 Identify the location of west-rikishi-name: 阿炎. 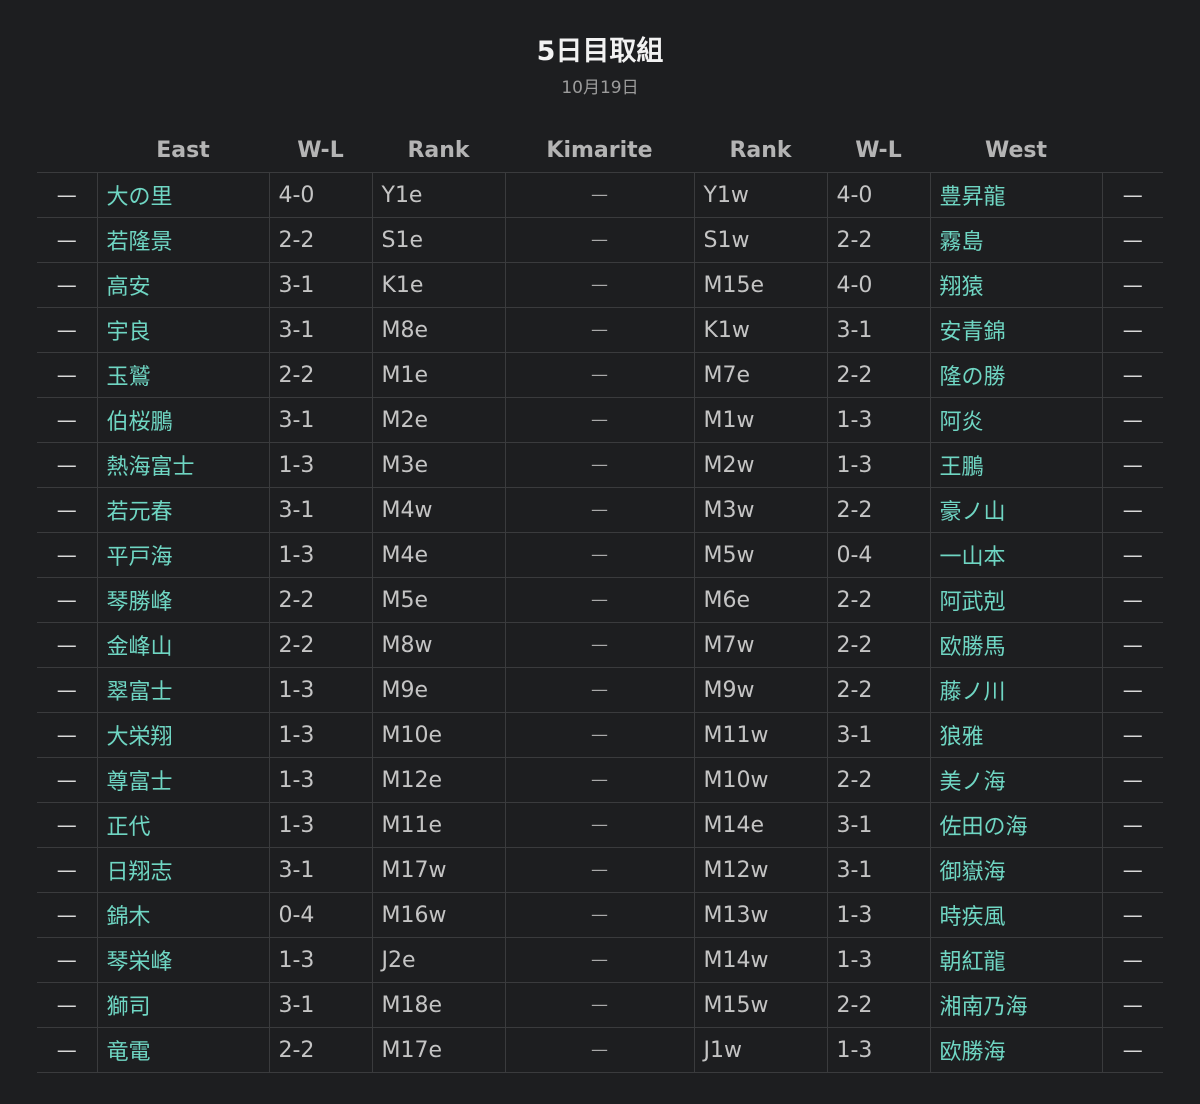
(1015, 420).